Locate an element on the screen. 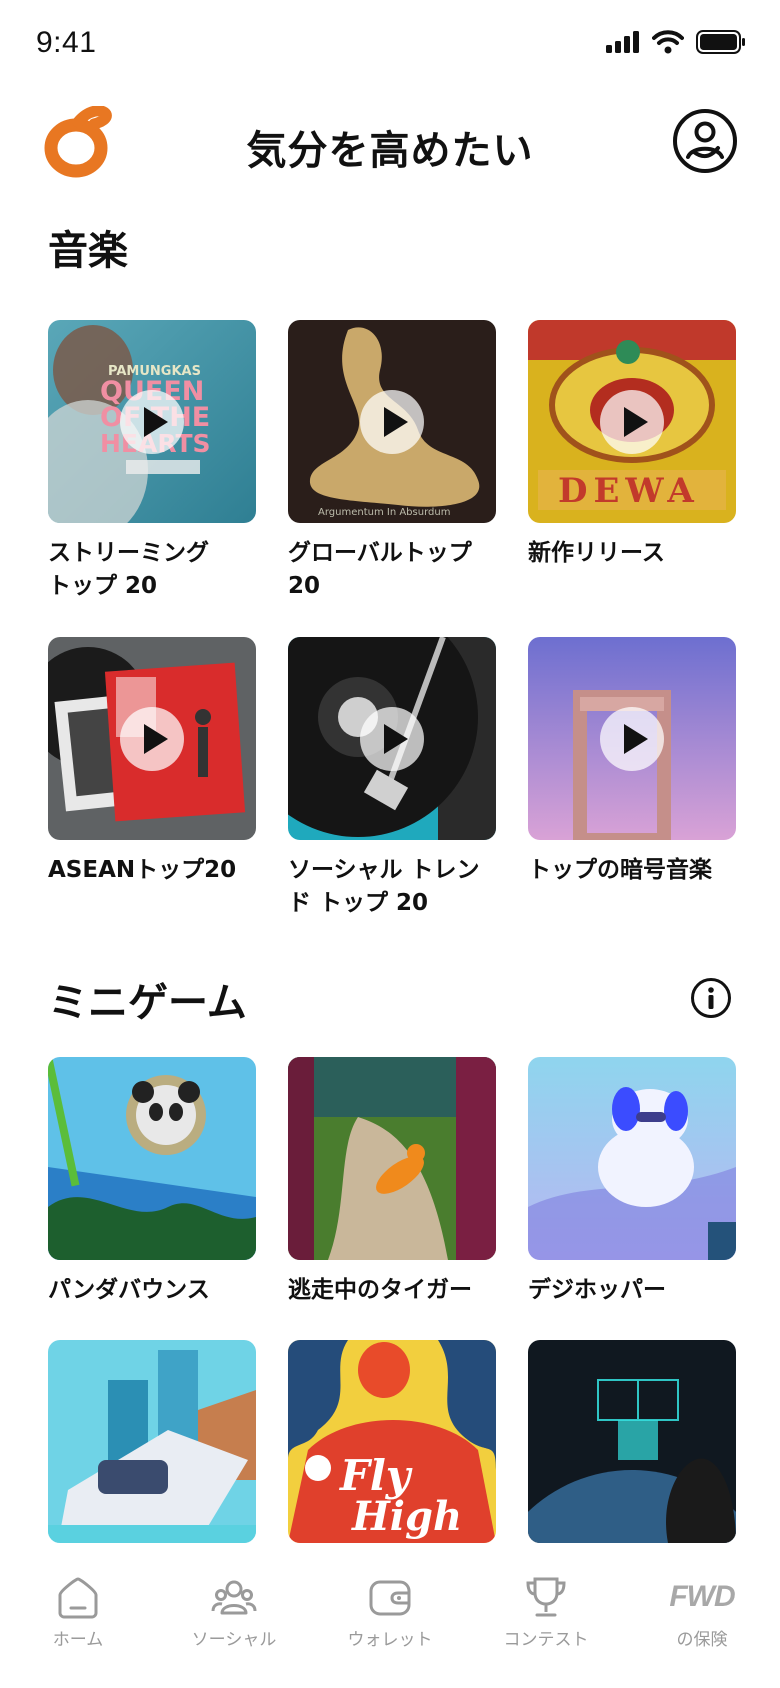  game-tile-train is located at coordinates (152, 1448).